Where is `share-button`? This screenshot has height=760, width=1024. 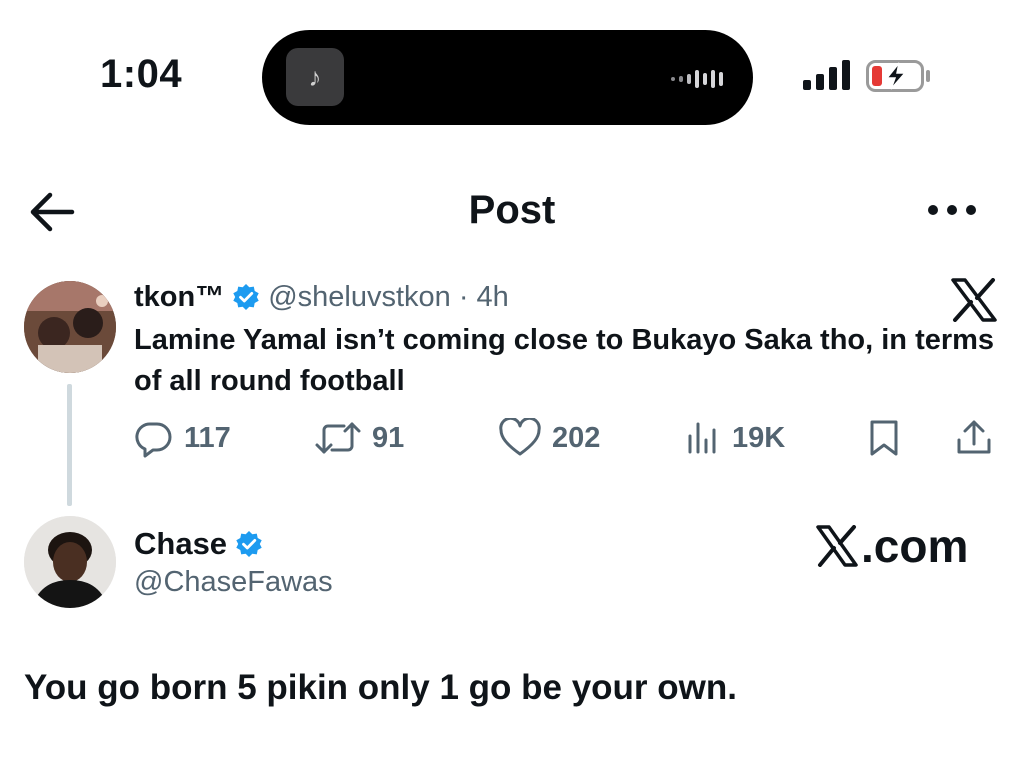
share-button is located at coordinates (974, 438).